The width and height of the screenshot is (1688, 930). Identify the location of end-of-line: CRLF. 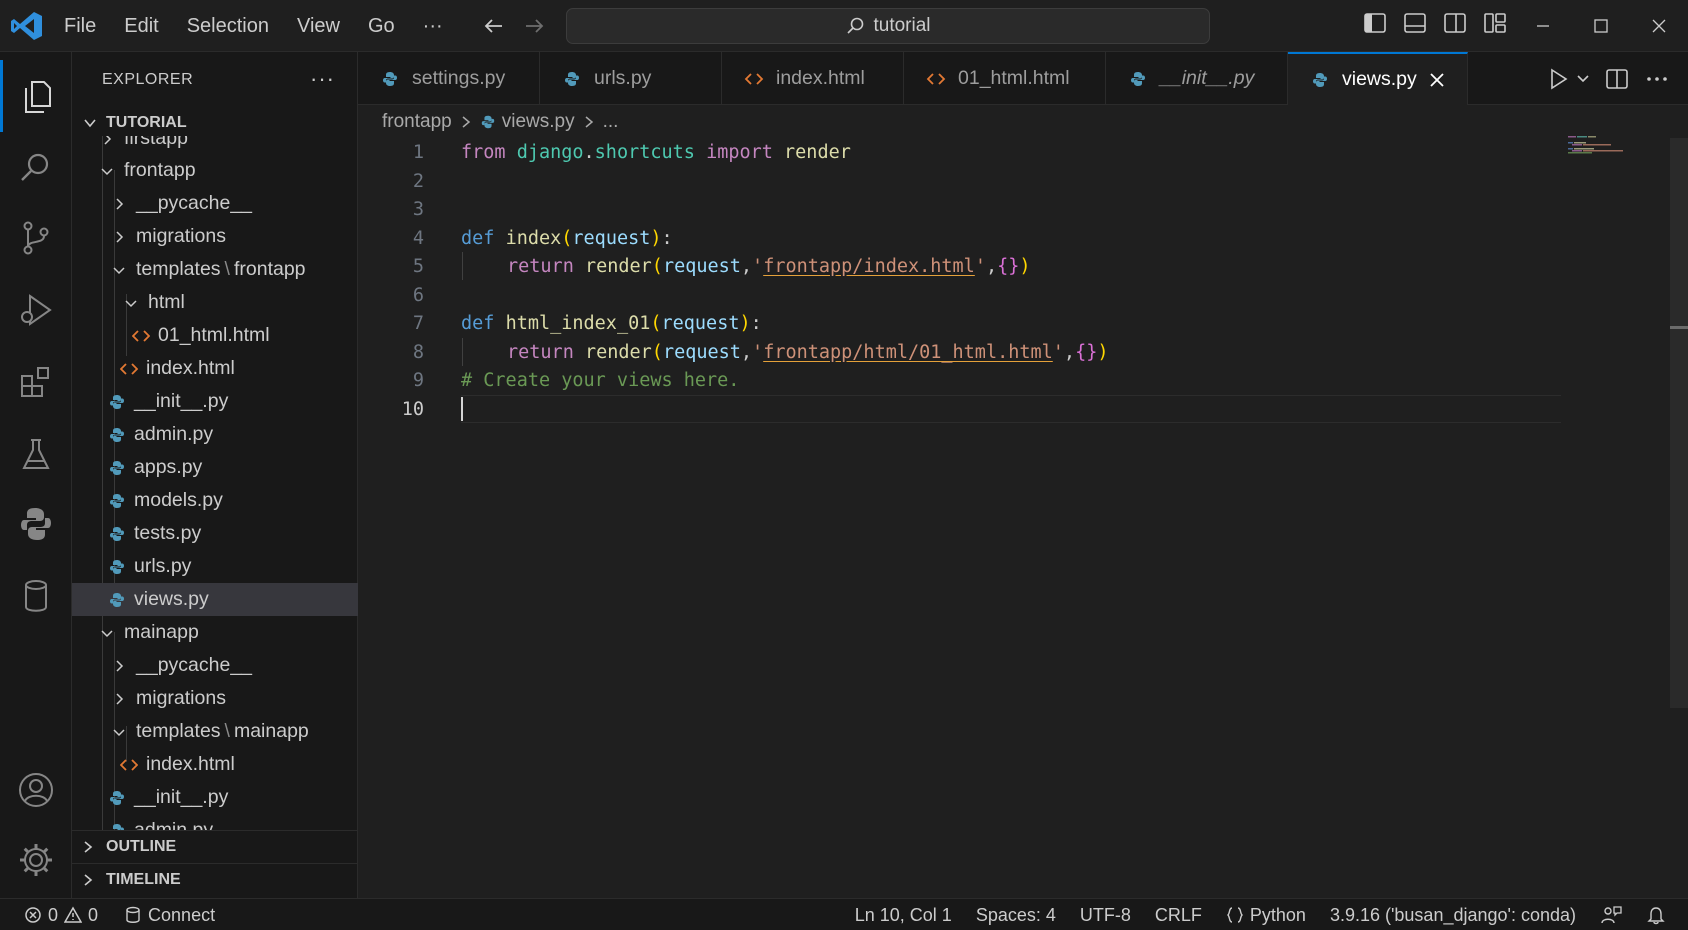
(1178, 915).